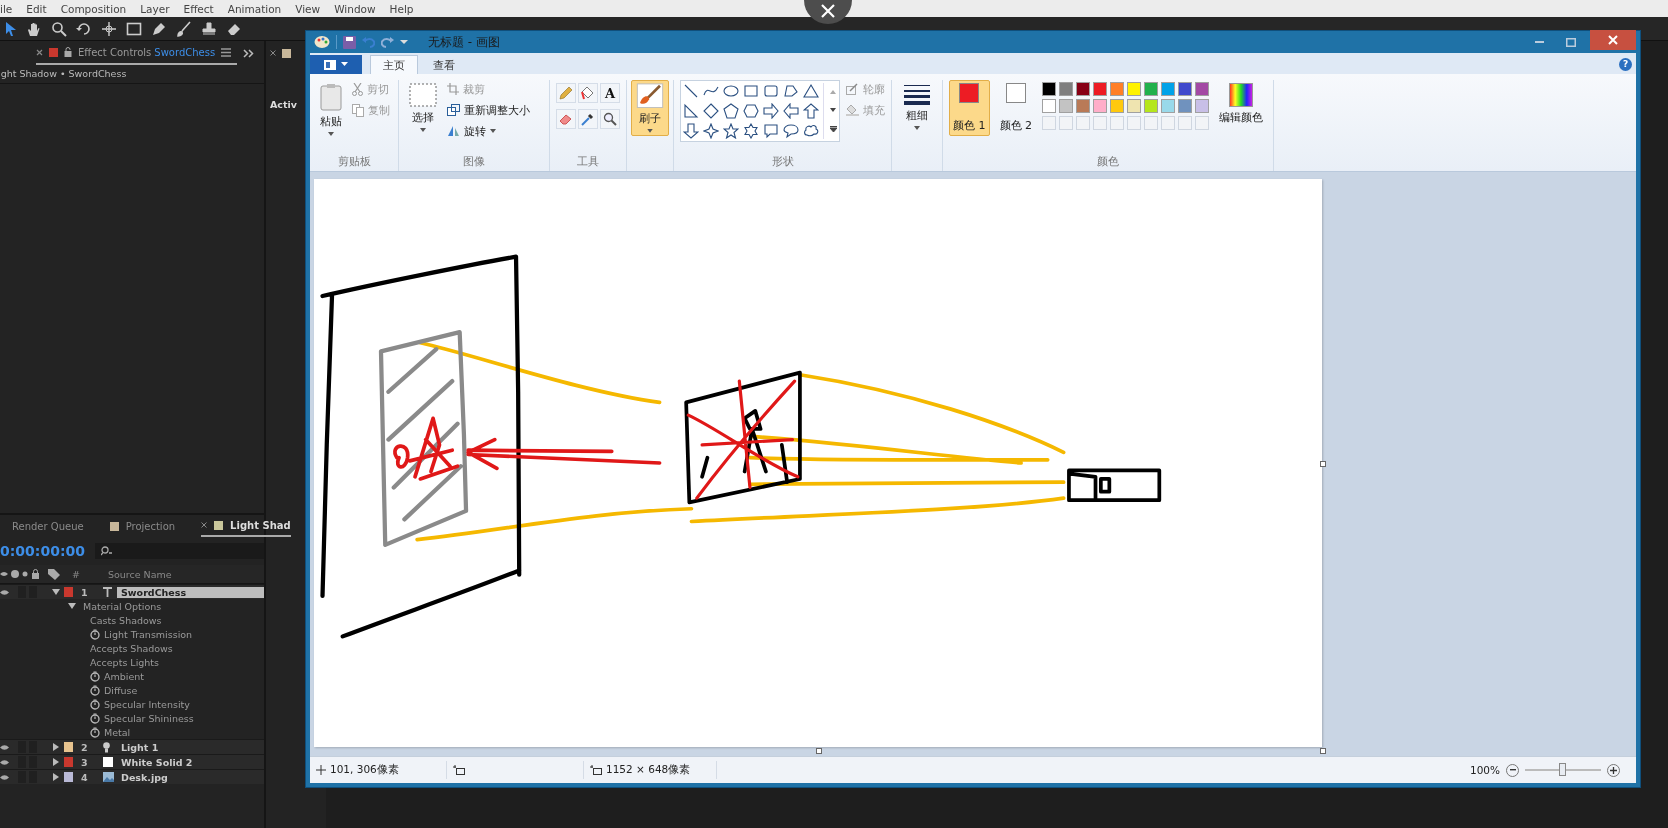  I want to click on menu-item: Layer, so click(155, 8).